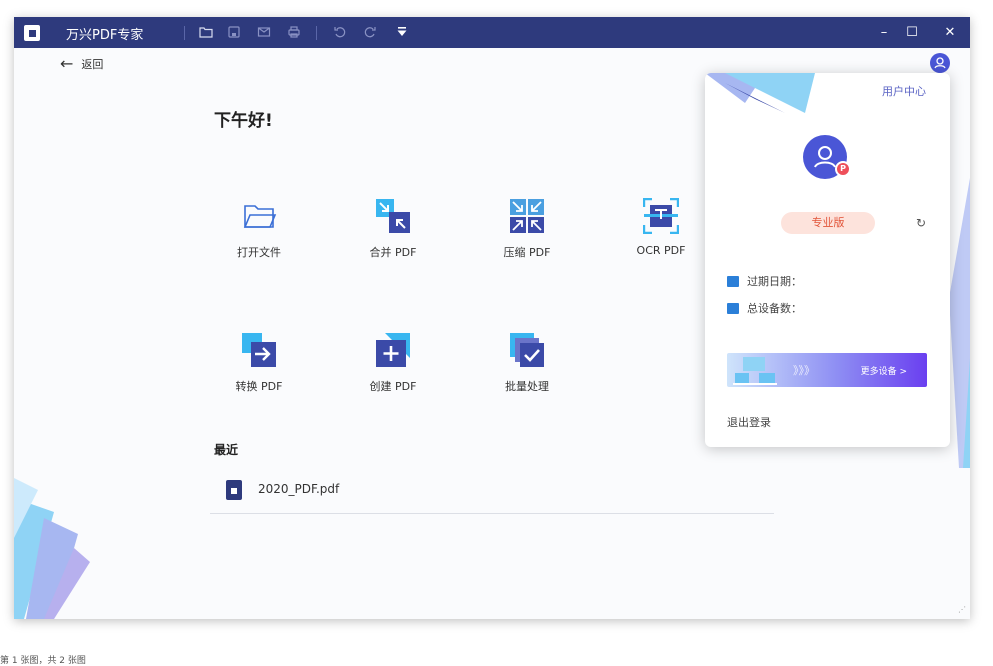  I want to click on pro-badge: P, so click(843, 169).